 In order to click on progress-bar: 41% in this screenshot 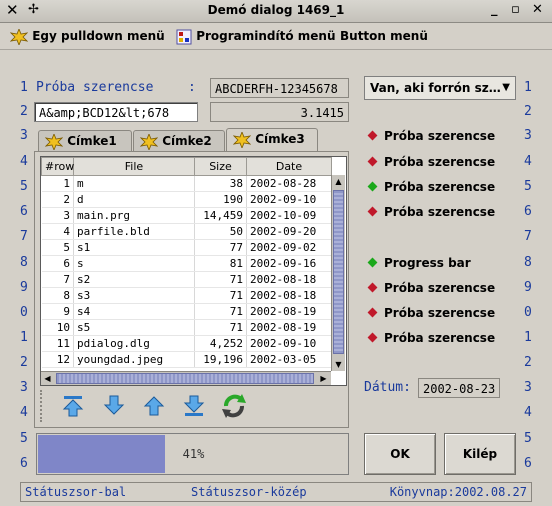, I will do `click(192, 454)`.